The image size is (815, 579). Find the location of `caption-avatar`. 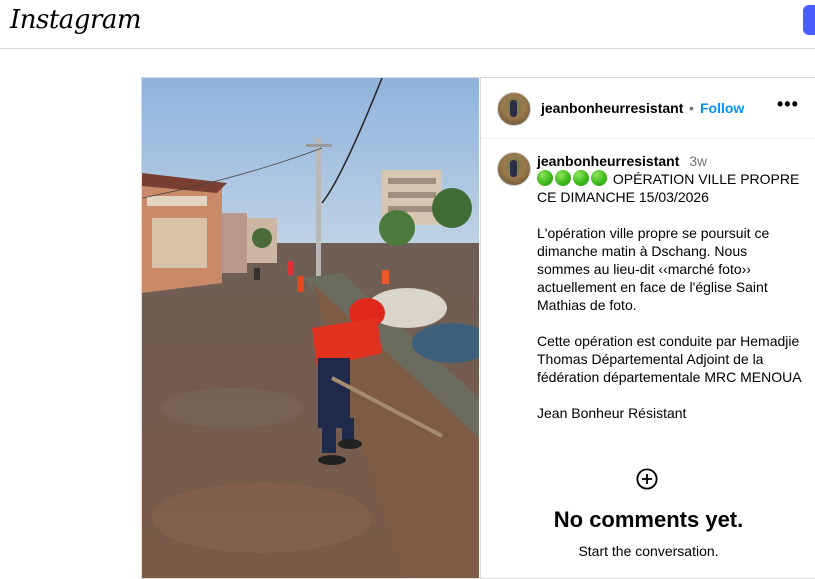

caption-avatar is located at coordinates (514, 169).